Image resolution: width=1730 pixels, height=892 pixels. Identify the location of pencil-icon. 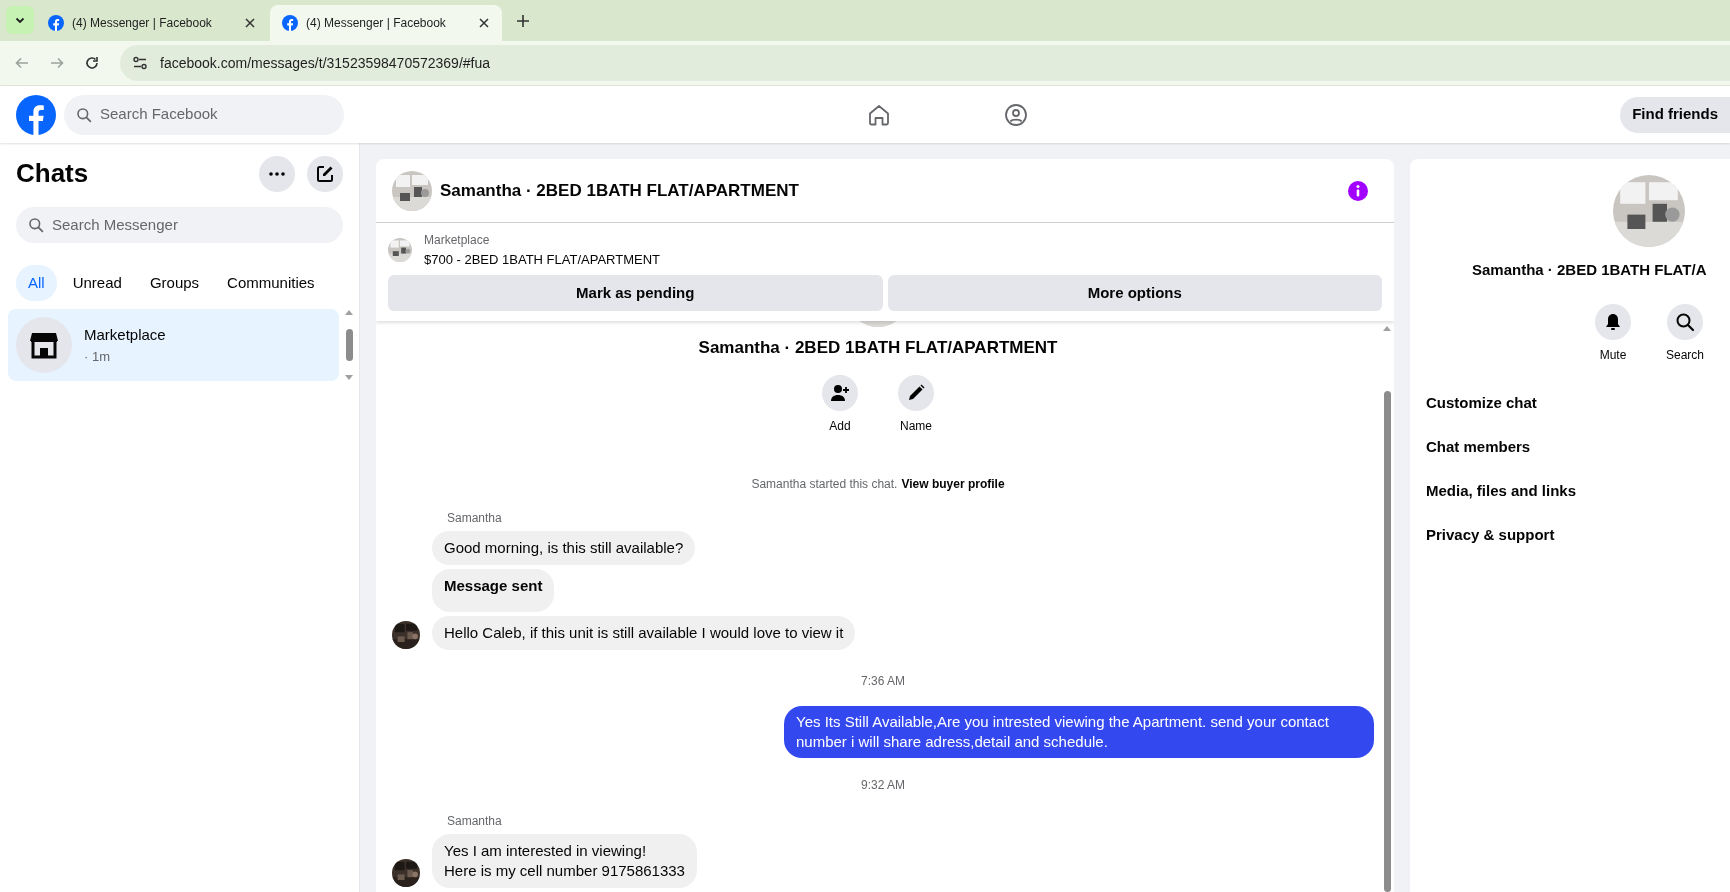
(916, 393).